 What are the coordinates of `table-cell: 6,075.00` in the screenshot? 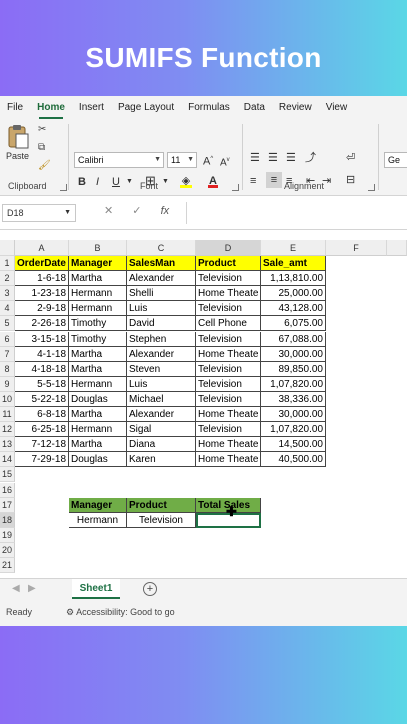 It's located at (293, 324).